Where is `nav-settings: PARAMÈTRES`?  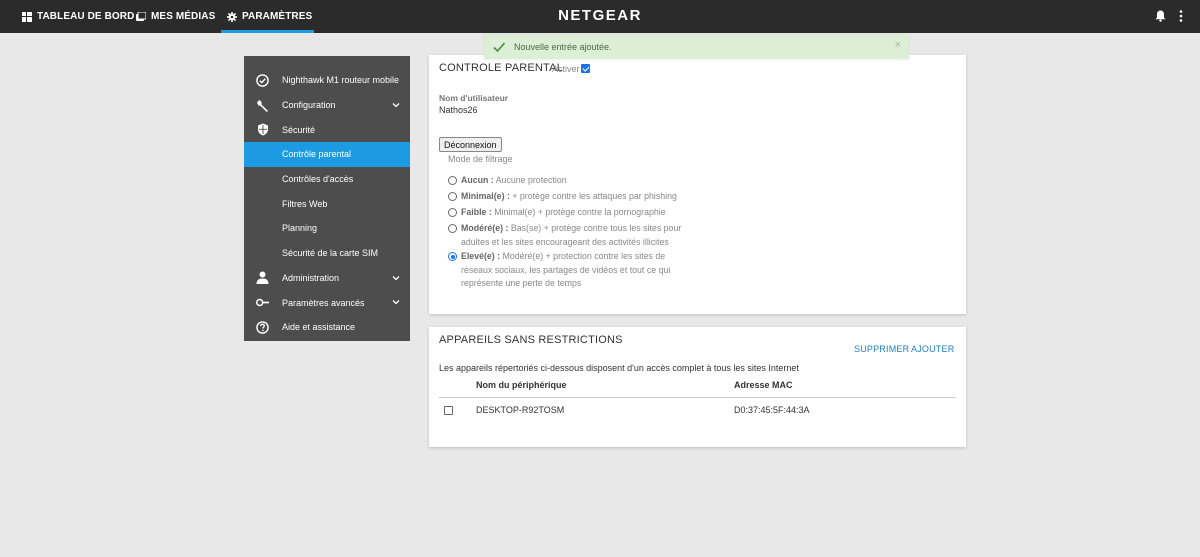
nav-settings: PARAMÈTRES is located at coordinates (269, 16).